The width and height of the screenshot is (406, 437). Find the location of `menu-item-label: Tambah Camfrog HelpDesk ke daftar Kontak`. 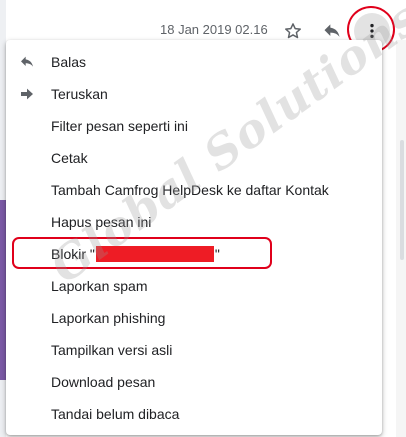

menu-item-label: Tambah Camfrog HelpDesk ke daftar Kontak is located at coordinates (190, 190).